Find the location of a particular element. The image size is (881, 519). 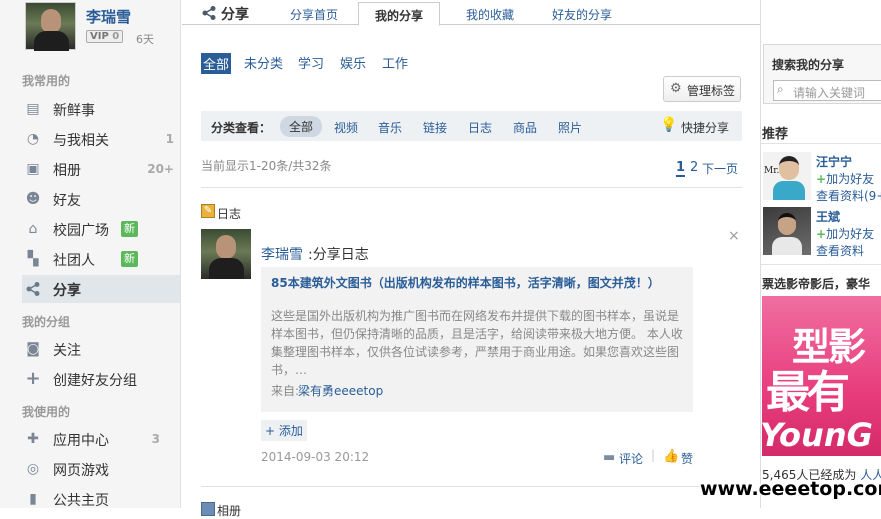

filter-label: 分类查看： is located at coordinates (241, 128).